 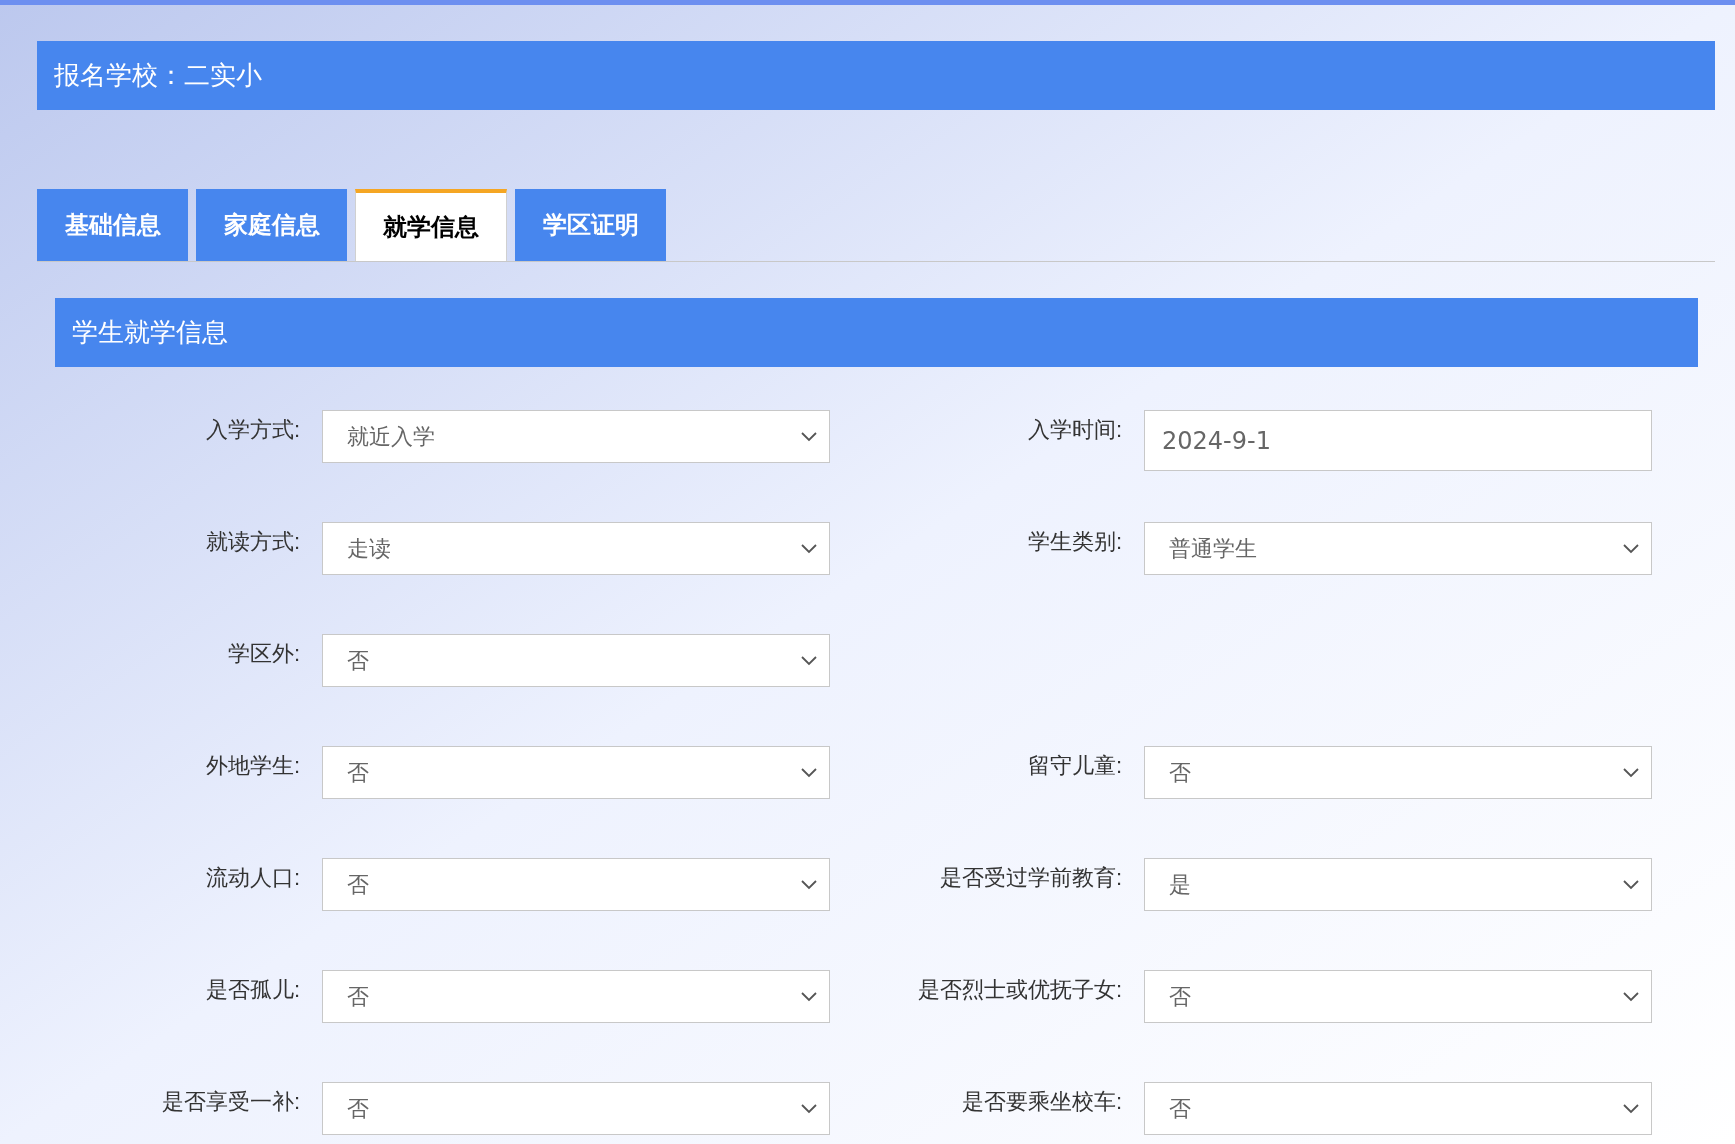 What do you see at coordinates (1180, 885) in the screenshot?
I see `select-value: 是` at bounding box center [1180, 885].